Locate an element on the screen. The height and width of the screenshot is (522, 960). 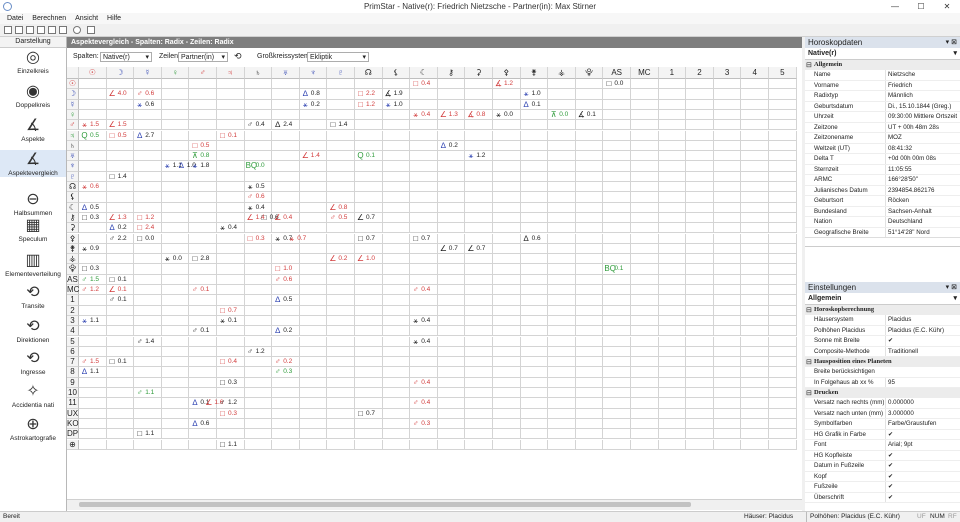
property-row: ARMC 166°28'50" is located at coordinates (882, 180).